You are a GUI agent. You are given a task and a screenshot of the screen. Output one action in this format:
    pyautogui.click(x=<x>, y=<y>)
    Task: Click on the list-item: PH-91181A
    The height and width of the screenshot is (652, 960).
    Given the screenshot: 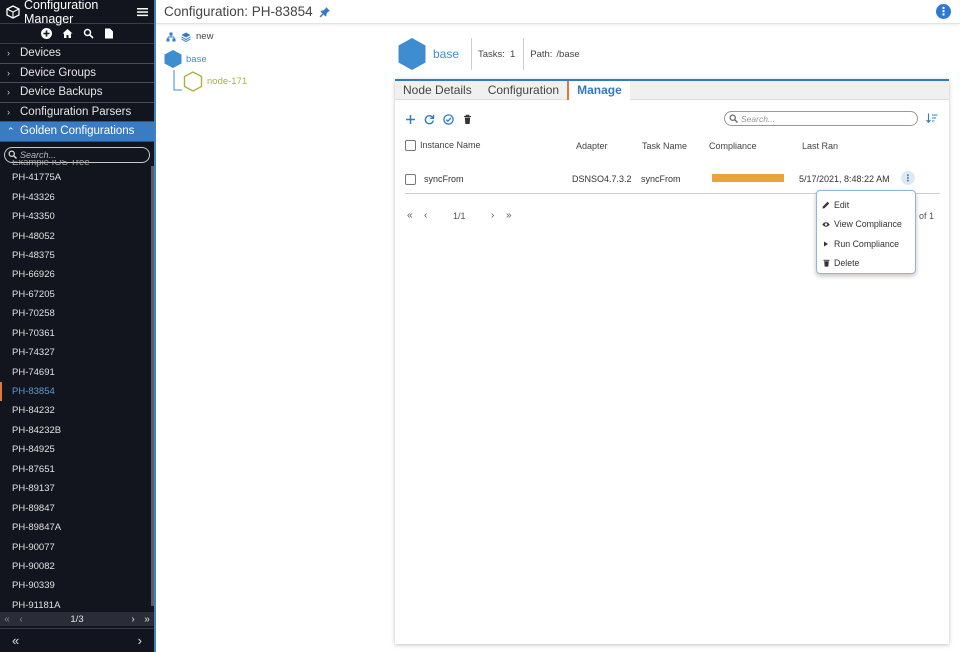 What is the action you would take?
    pyautogui.click(x=77, y=604)
    